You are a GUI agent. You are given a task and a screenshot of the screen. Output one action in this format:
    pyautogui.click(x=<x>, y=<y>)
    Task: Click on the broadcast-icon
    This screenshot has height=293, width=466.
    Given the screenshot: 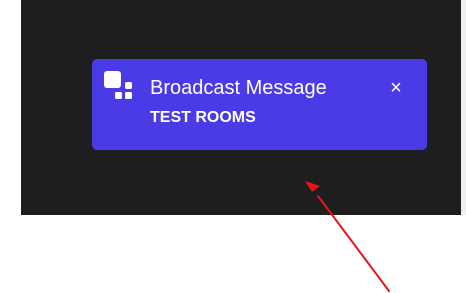 What is the action you would take?
    pyautogui.click(x=118, y=85)
    